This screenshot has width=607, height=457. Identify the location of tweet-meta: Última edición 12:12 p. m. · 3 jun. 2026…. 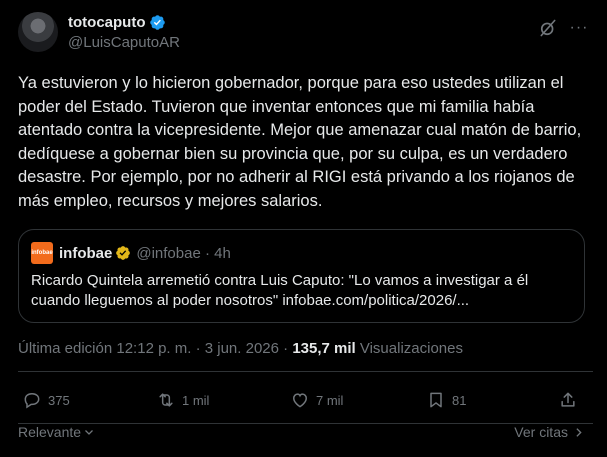
(240, 348).